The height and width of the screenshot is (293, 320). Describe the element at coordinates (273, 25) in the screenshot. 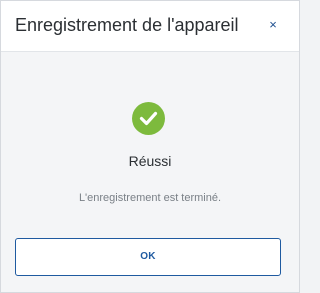

I see `close-icon: ×` at that location.